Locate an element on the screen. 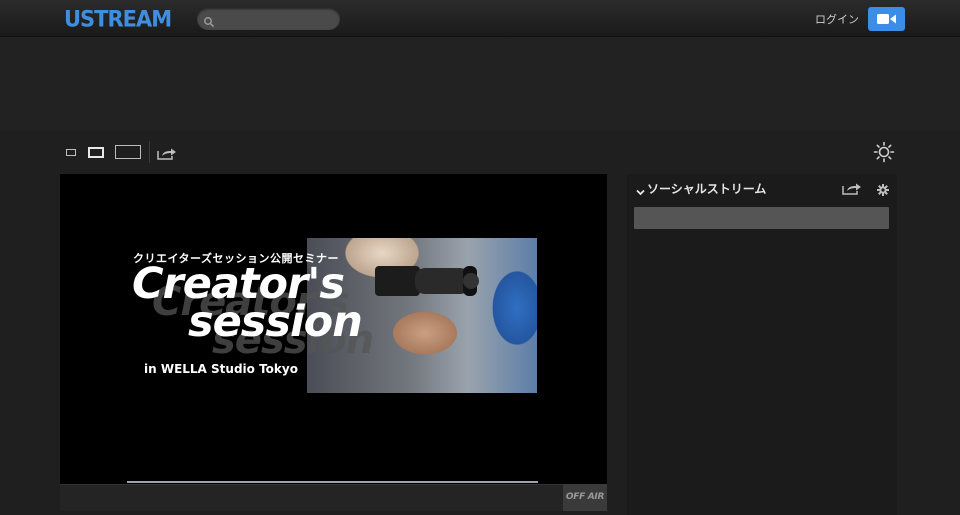  ustream-logo: USTREAM is located at coordinates (118, 18).